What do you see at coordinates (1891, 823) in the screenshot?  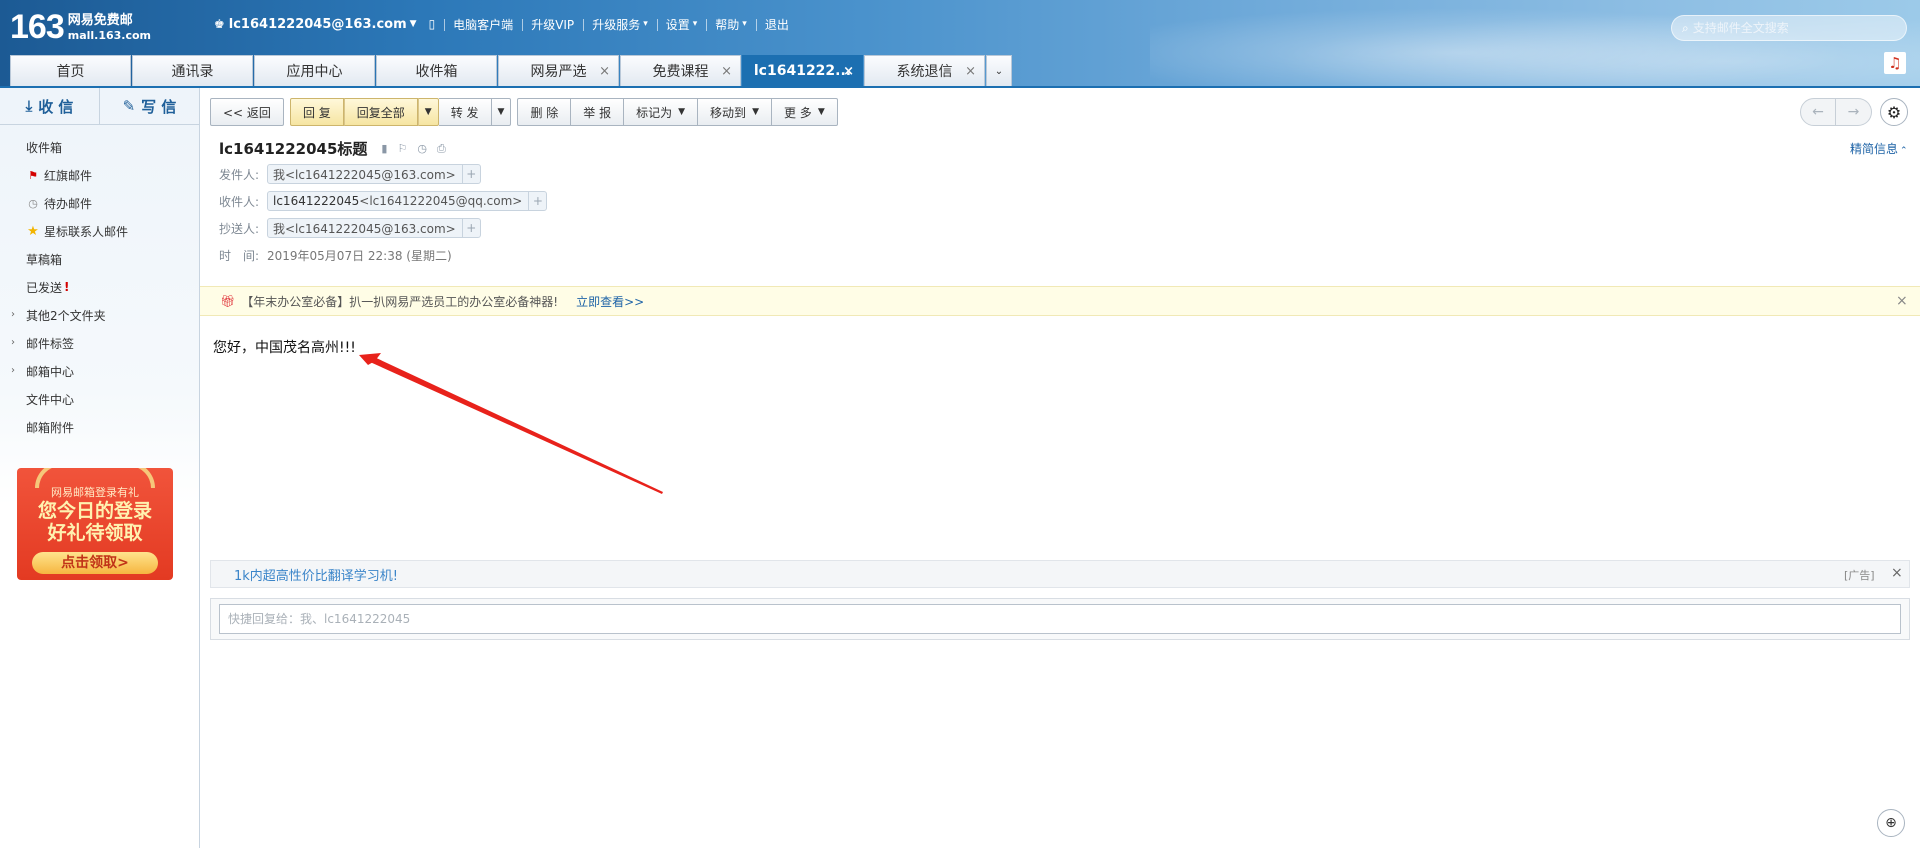 I see `zoom-icon: ⊕` at bounding box center [1891, 823].